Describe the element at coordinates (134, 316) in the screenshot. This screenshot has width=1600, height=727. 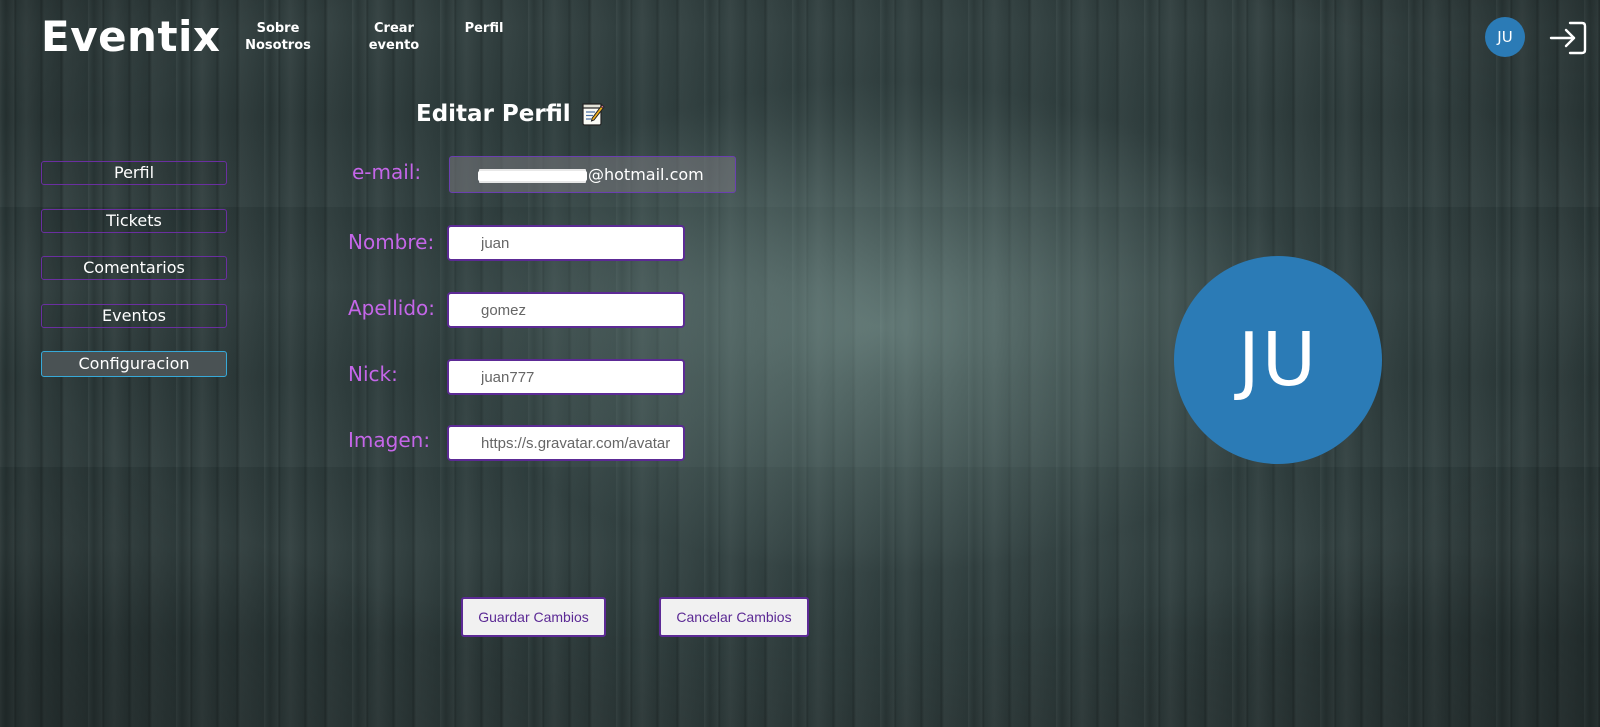
I see `sidebar-item-eventos: Eventos` at that location.